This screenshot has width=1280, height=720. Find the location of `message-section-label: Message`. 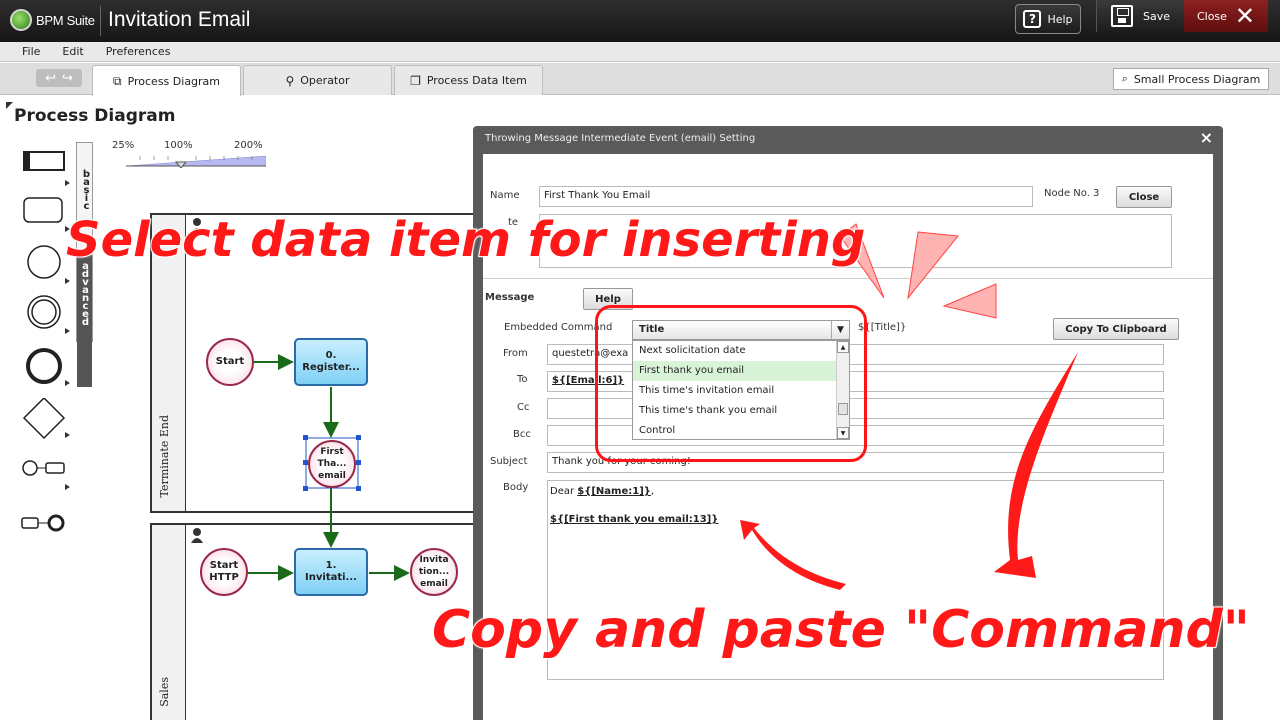

message-section-label: Message is located at coordinates (510, 297).